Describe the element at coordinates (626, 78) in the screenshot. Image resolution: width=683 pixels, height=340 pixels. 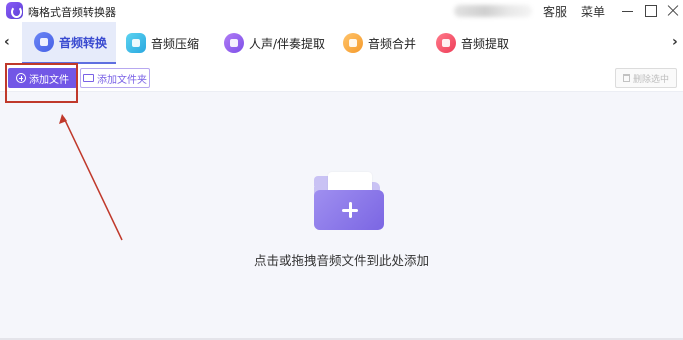
I see `trash-icon` at that location.